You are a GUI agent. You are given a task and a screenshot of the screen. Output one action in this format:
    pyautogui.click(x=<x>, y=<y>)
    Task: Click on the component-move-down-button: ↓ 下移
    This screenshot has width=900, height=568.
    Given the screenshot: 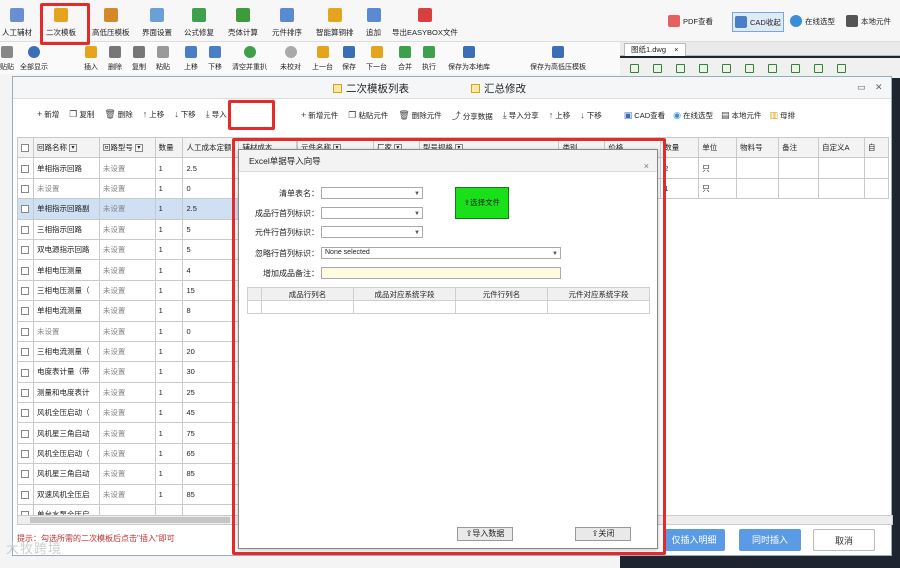 What is the action you would take?
    pyautogui.click(x=591, y=115)
    